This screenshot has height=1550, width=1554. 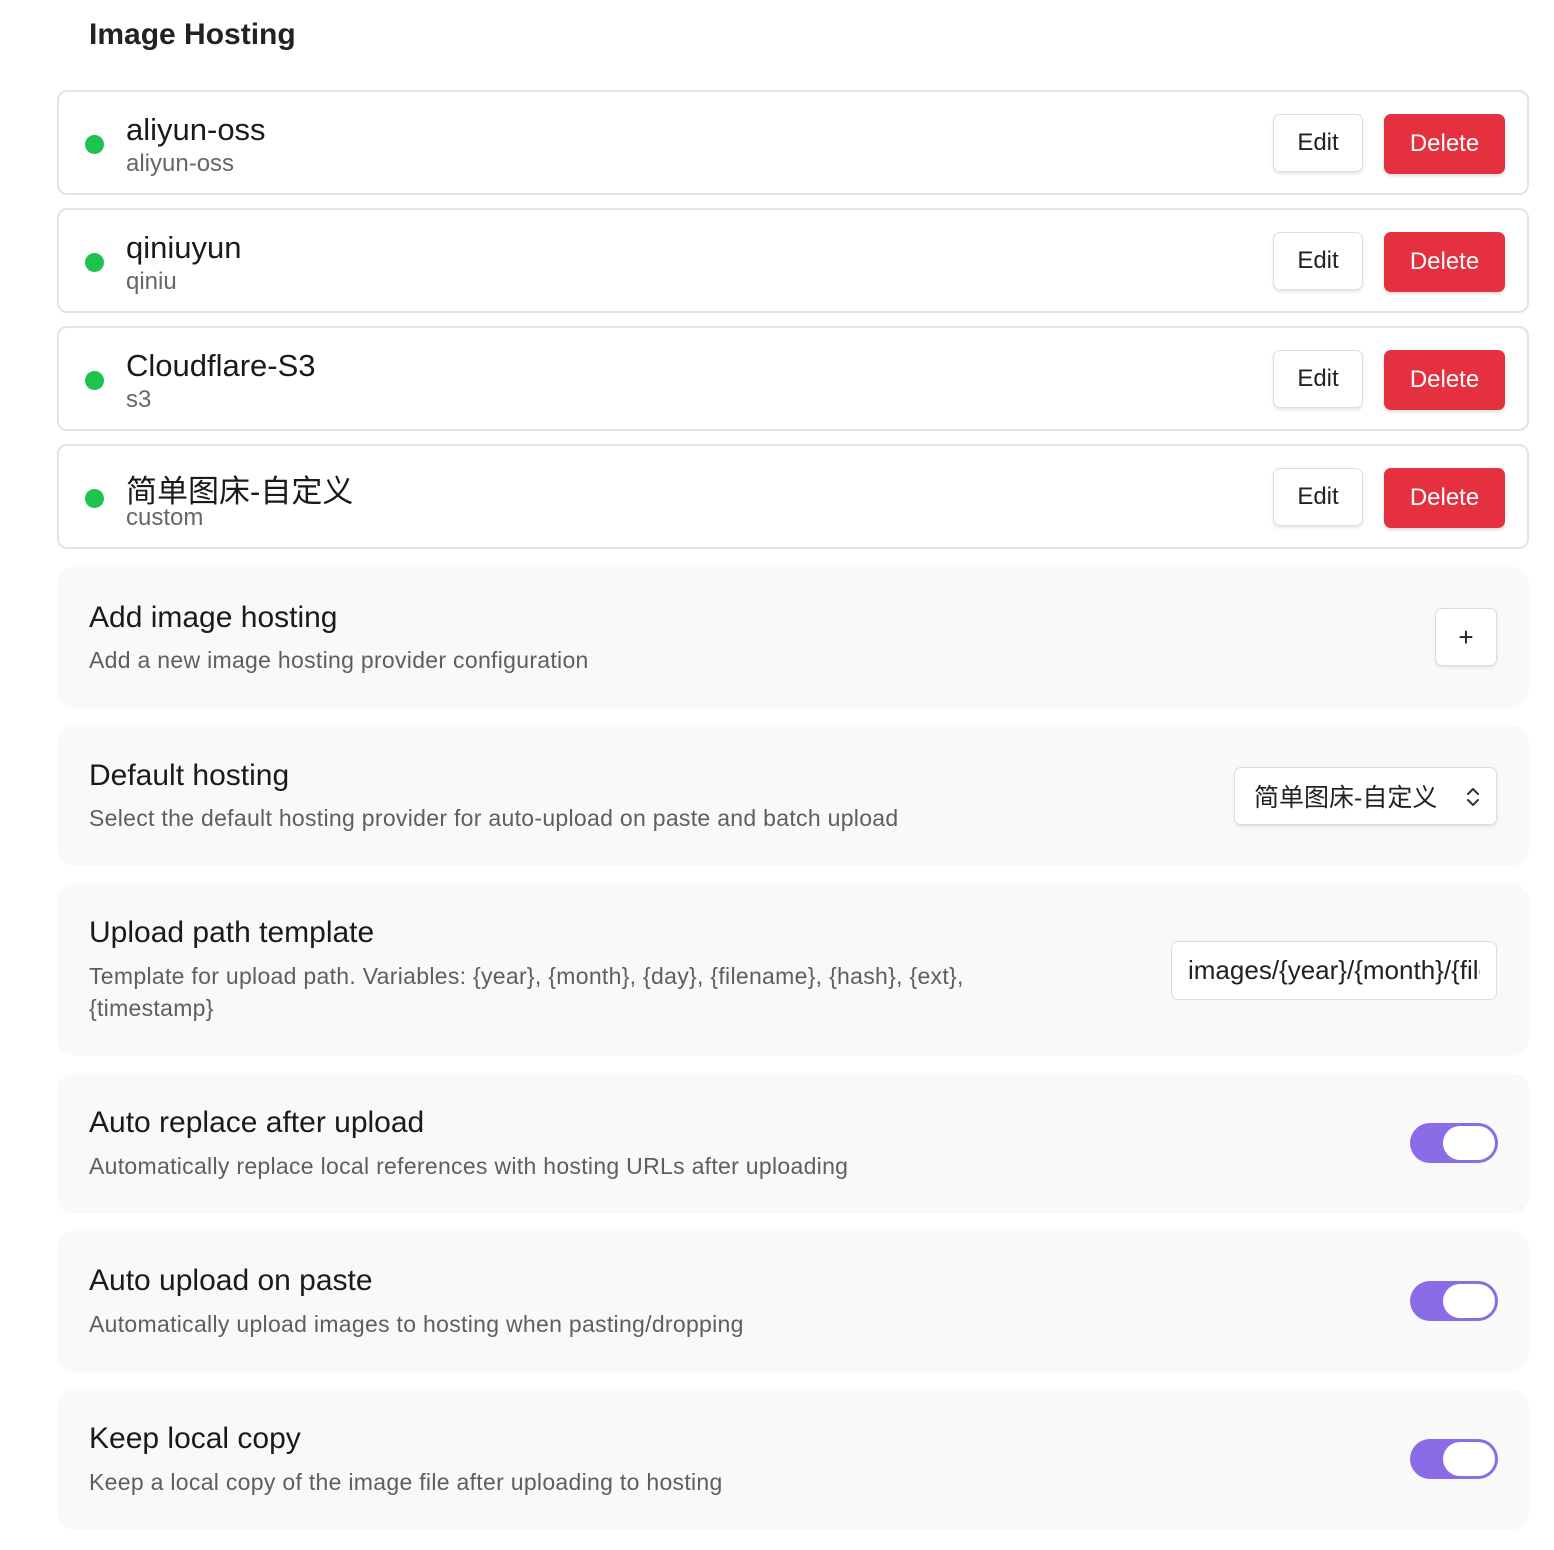 I want to click on hosting-name: qiniuyun, so click(x=184, y=247).